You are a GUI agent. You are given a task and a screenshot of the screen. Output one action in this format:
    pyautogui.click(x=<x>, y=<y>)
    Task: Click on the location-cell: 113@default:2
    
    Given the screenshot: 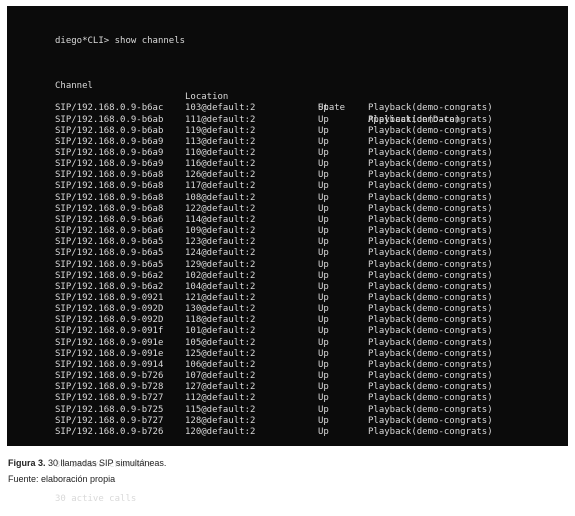 What is the action you would take?
    pyautogui.click(x=220, y=141)
    